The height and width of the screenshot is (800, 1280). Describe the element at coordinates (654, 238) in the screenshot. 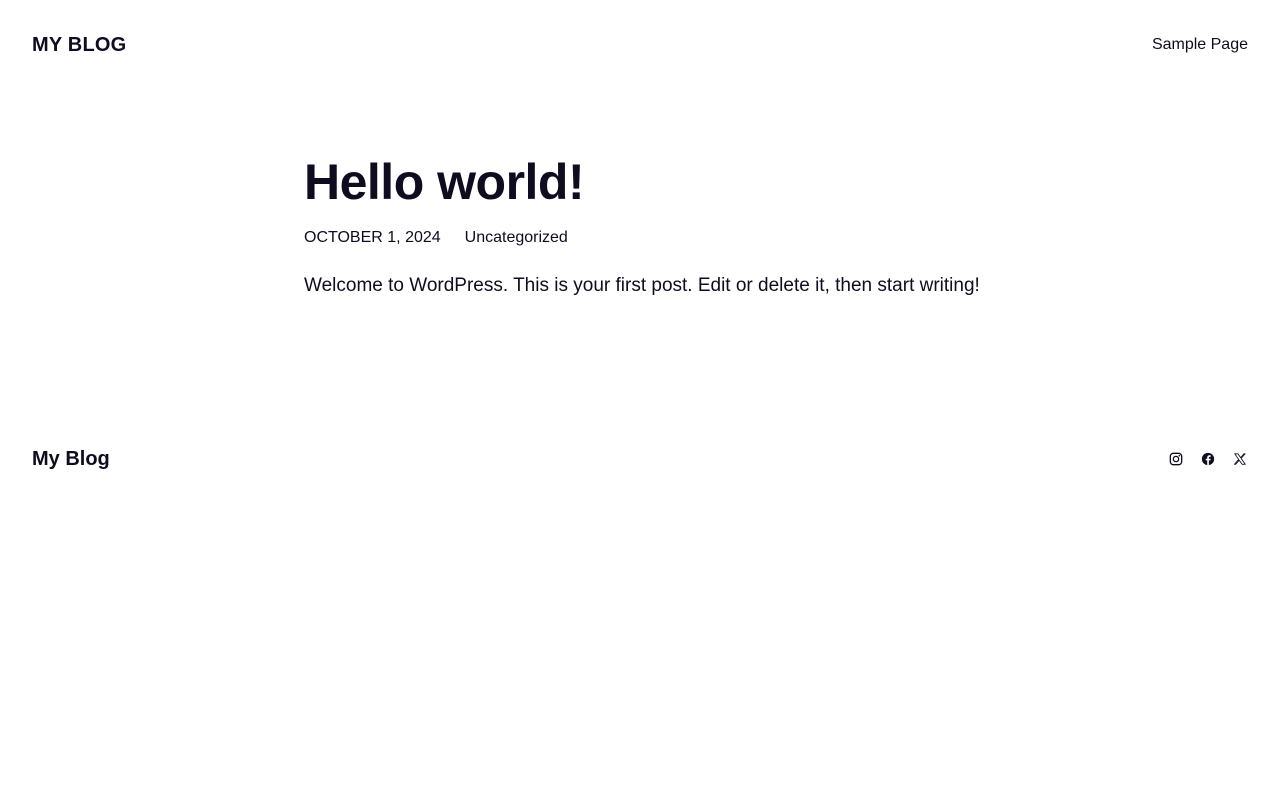

I see `post-meta: OCTOBER 1, 2024 Uncategorized` at that location.